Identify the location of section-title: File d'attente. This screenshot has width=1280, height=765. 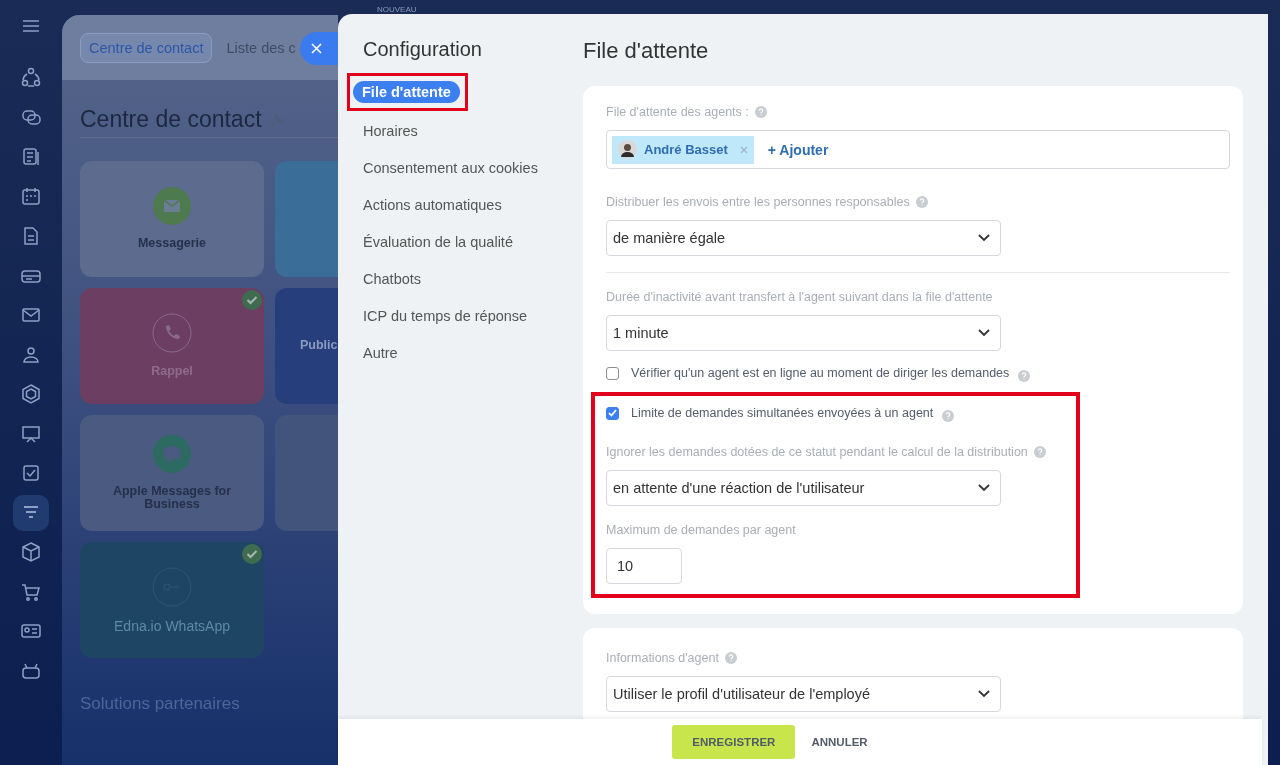
(646, 51).